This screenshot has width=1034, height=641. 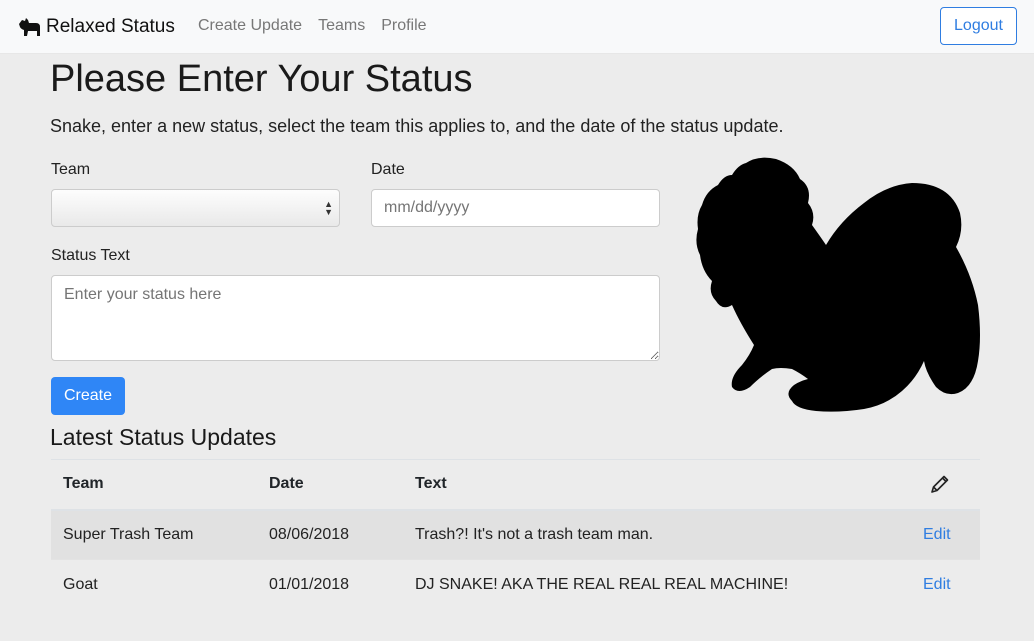 I want to click on column-header-team: Team, so click(x=154, y=485).